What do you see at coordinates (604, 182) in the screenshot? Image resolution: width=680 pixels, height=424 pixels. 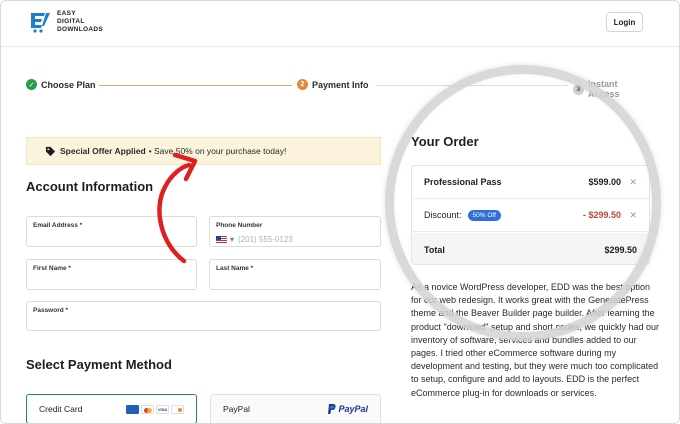 I see `order-item-price: $599.00` at bounding box center [604, 182].